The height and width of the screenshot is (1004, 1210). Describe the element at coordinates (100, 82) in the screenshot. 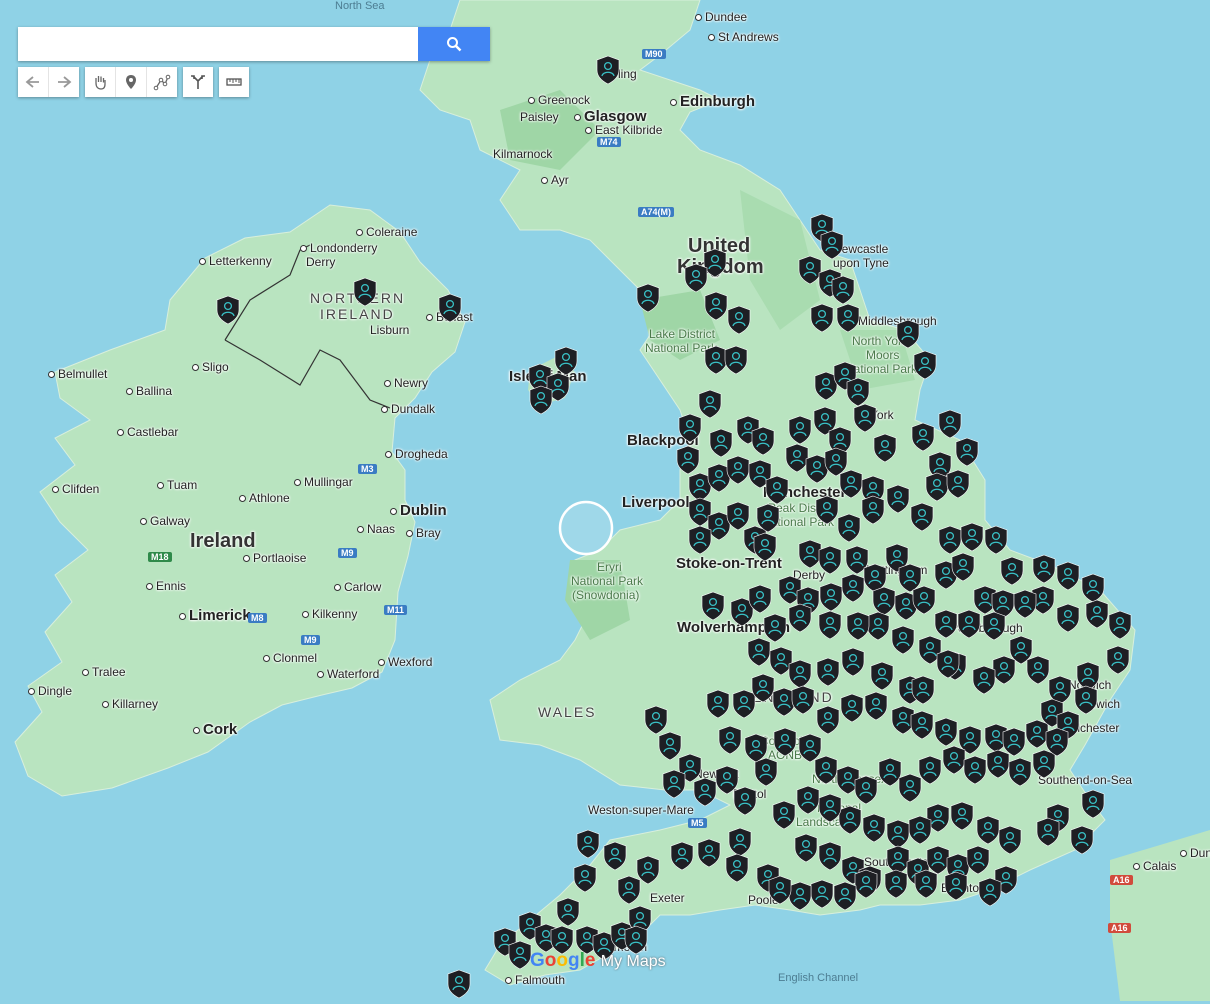

I see `pan-button` at that location.